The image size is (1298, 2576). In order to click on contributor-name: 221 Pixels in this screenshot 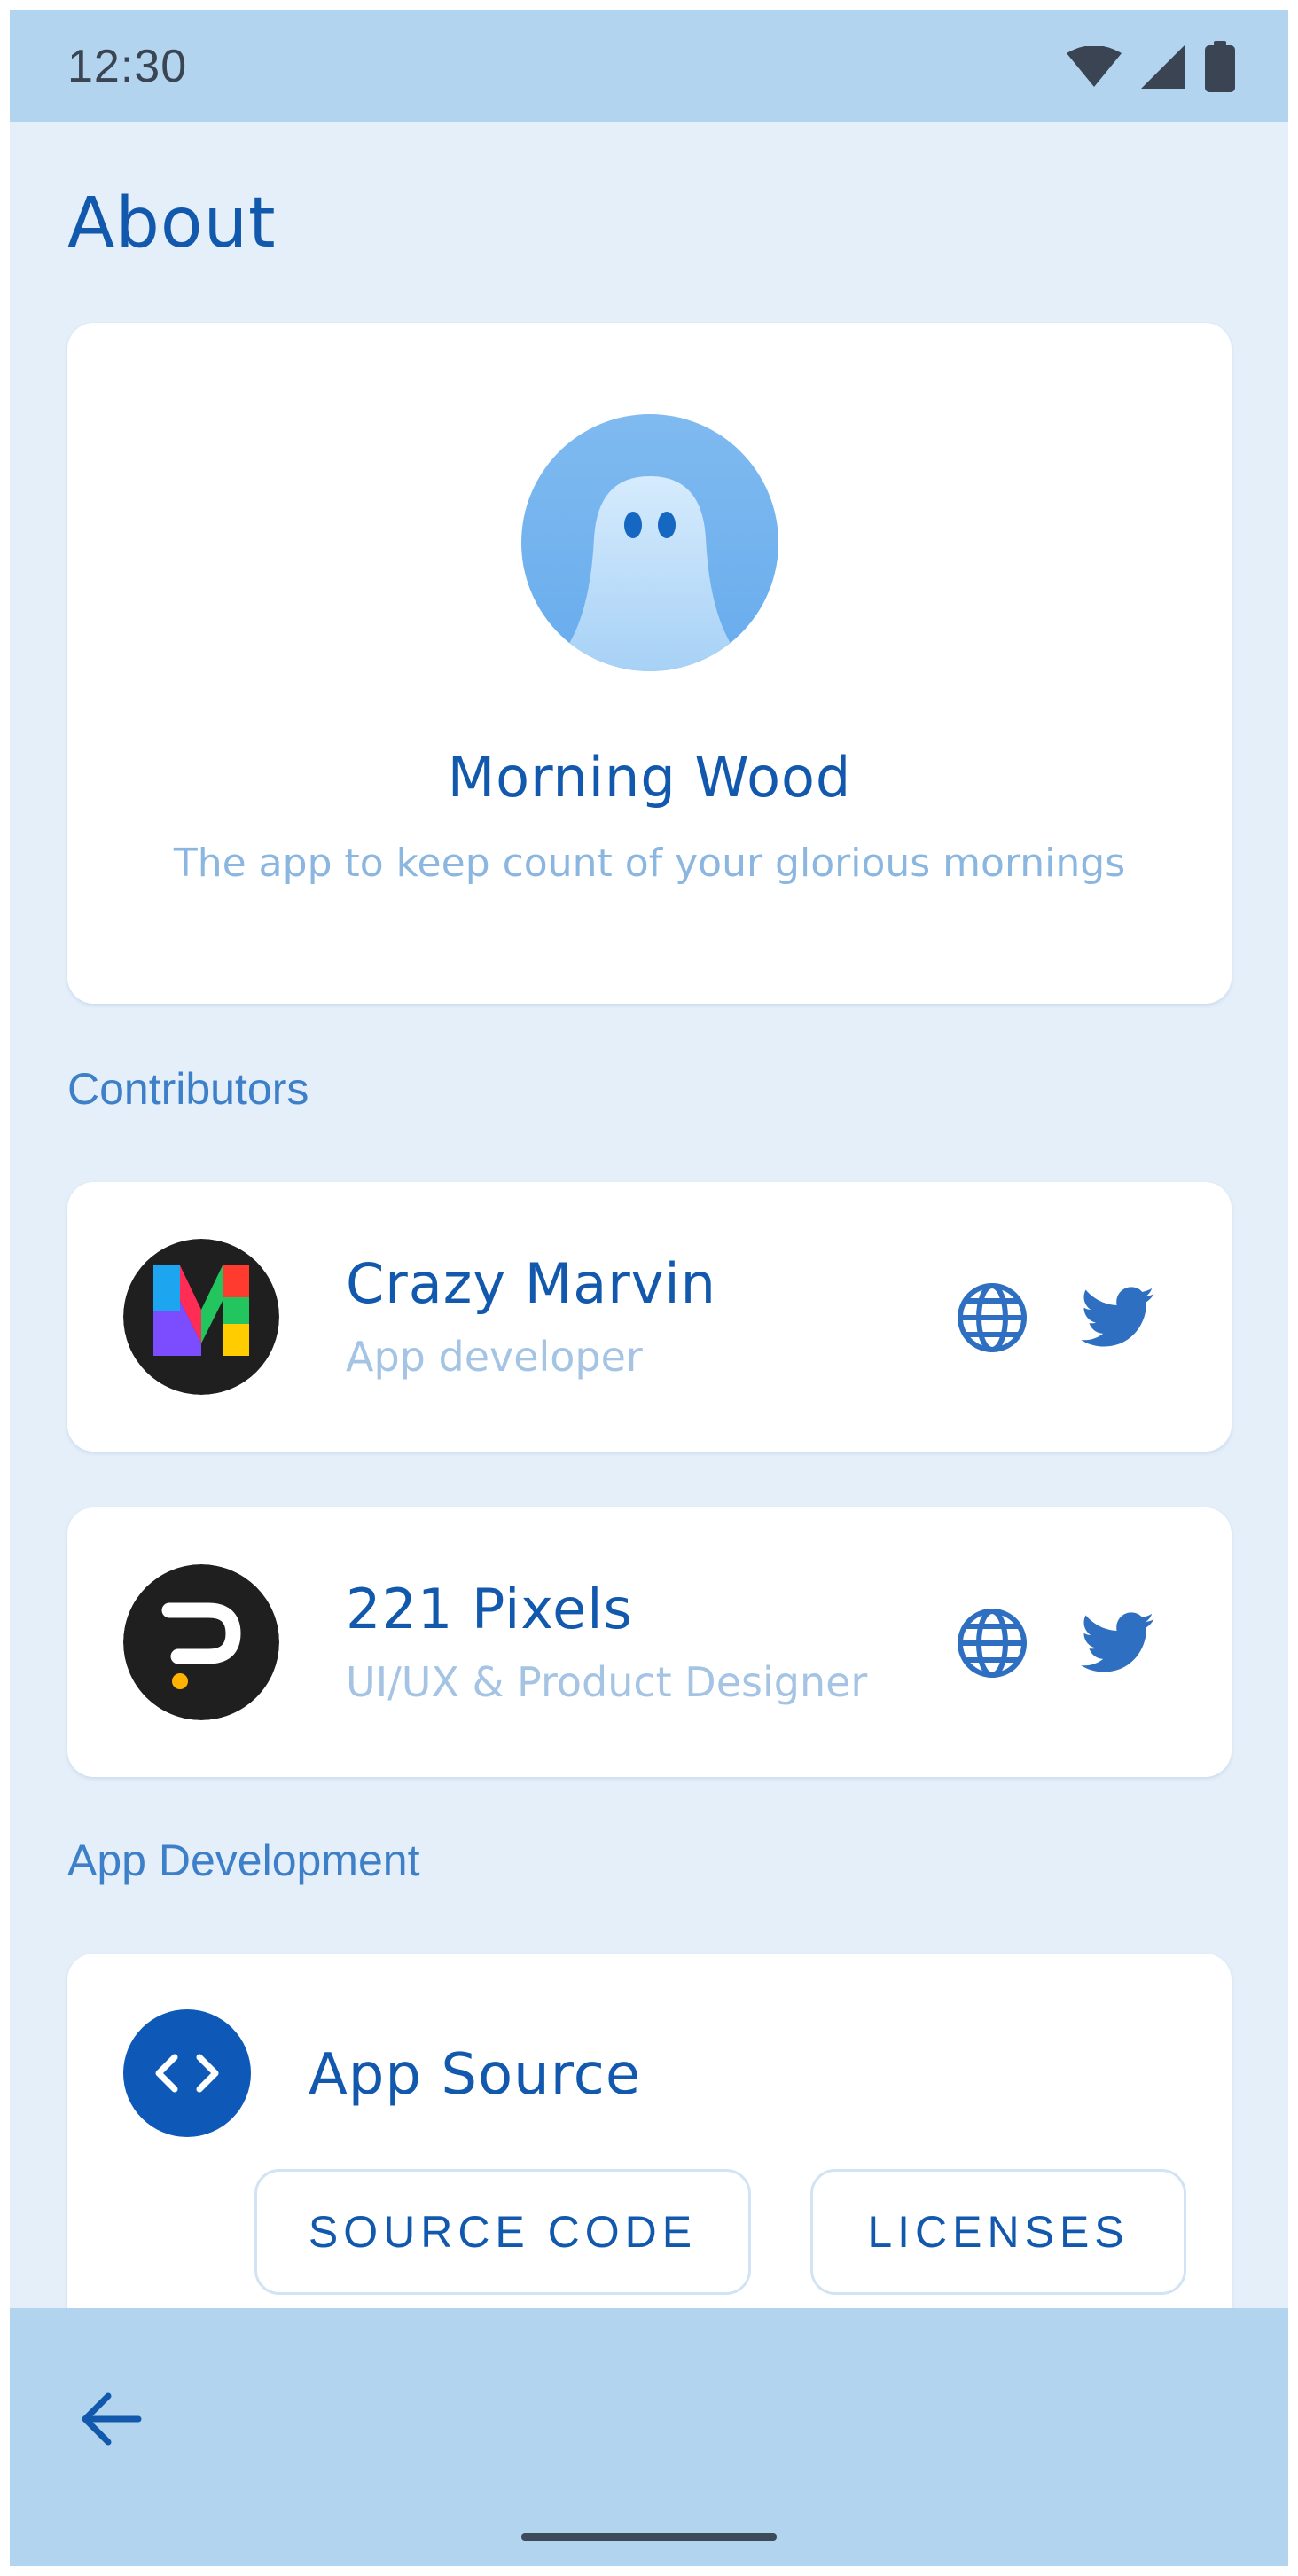, I will do `click(489, 1609)`.